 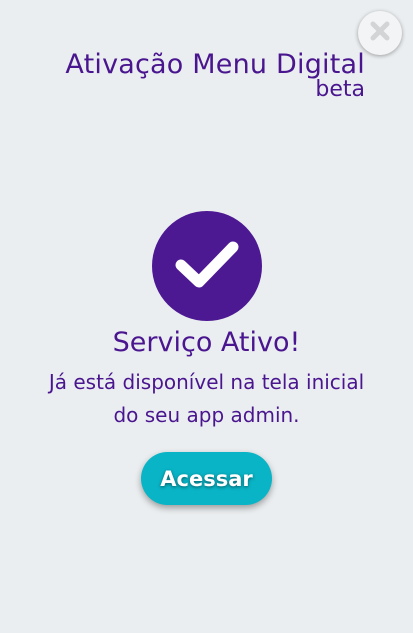 What do you see at coordinates (380, 33) in the screenshot?
I see `close-icon` at bounding box center [380, 33].